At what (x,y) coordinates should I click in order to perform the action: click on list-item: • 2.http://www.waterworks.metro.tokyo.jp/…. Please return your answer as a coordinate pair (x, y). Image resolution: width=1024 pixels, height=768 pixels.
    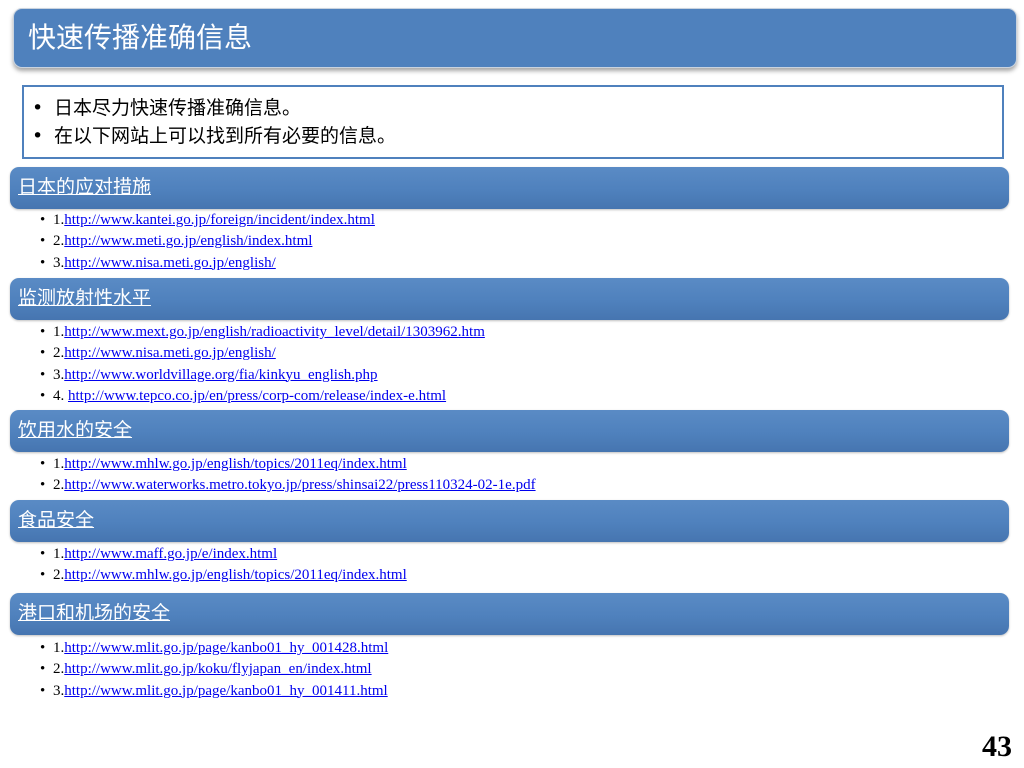
    Looking at the image, I should click on (288, 485).